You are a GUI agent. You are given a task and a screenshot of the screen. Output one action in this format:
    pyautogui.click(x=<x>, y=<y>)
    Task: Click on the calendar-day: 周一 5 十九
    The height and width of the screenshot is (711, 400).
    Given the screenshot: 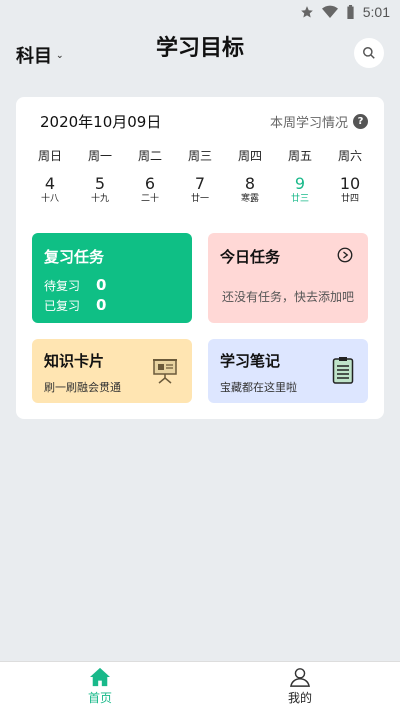 What is the action you would take?
    pyautogui.click(x=100, y=176)
    